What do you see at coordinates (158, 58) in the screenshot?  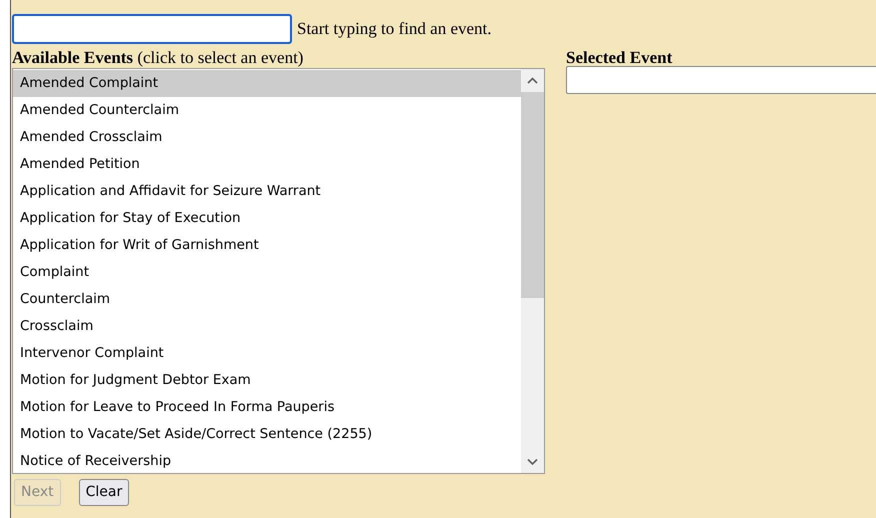 I see `available-events-heading: Available Events (click to select an event)` at bounding box center [158, 58].